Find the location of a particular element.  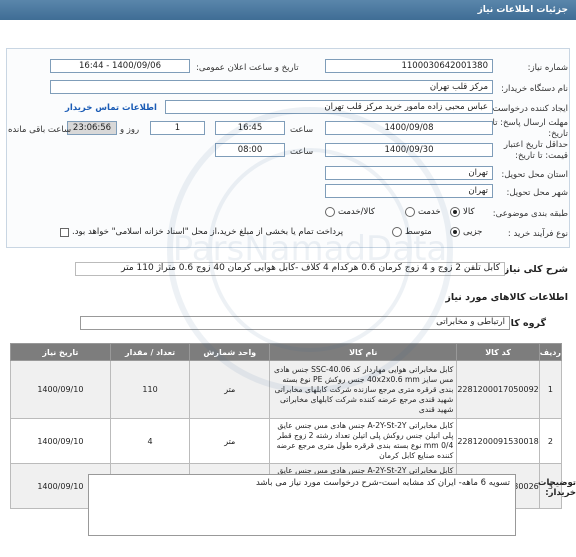

creator-label: ایجاد کننده درخواست: is located at coordinates (528, 109).